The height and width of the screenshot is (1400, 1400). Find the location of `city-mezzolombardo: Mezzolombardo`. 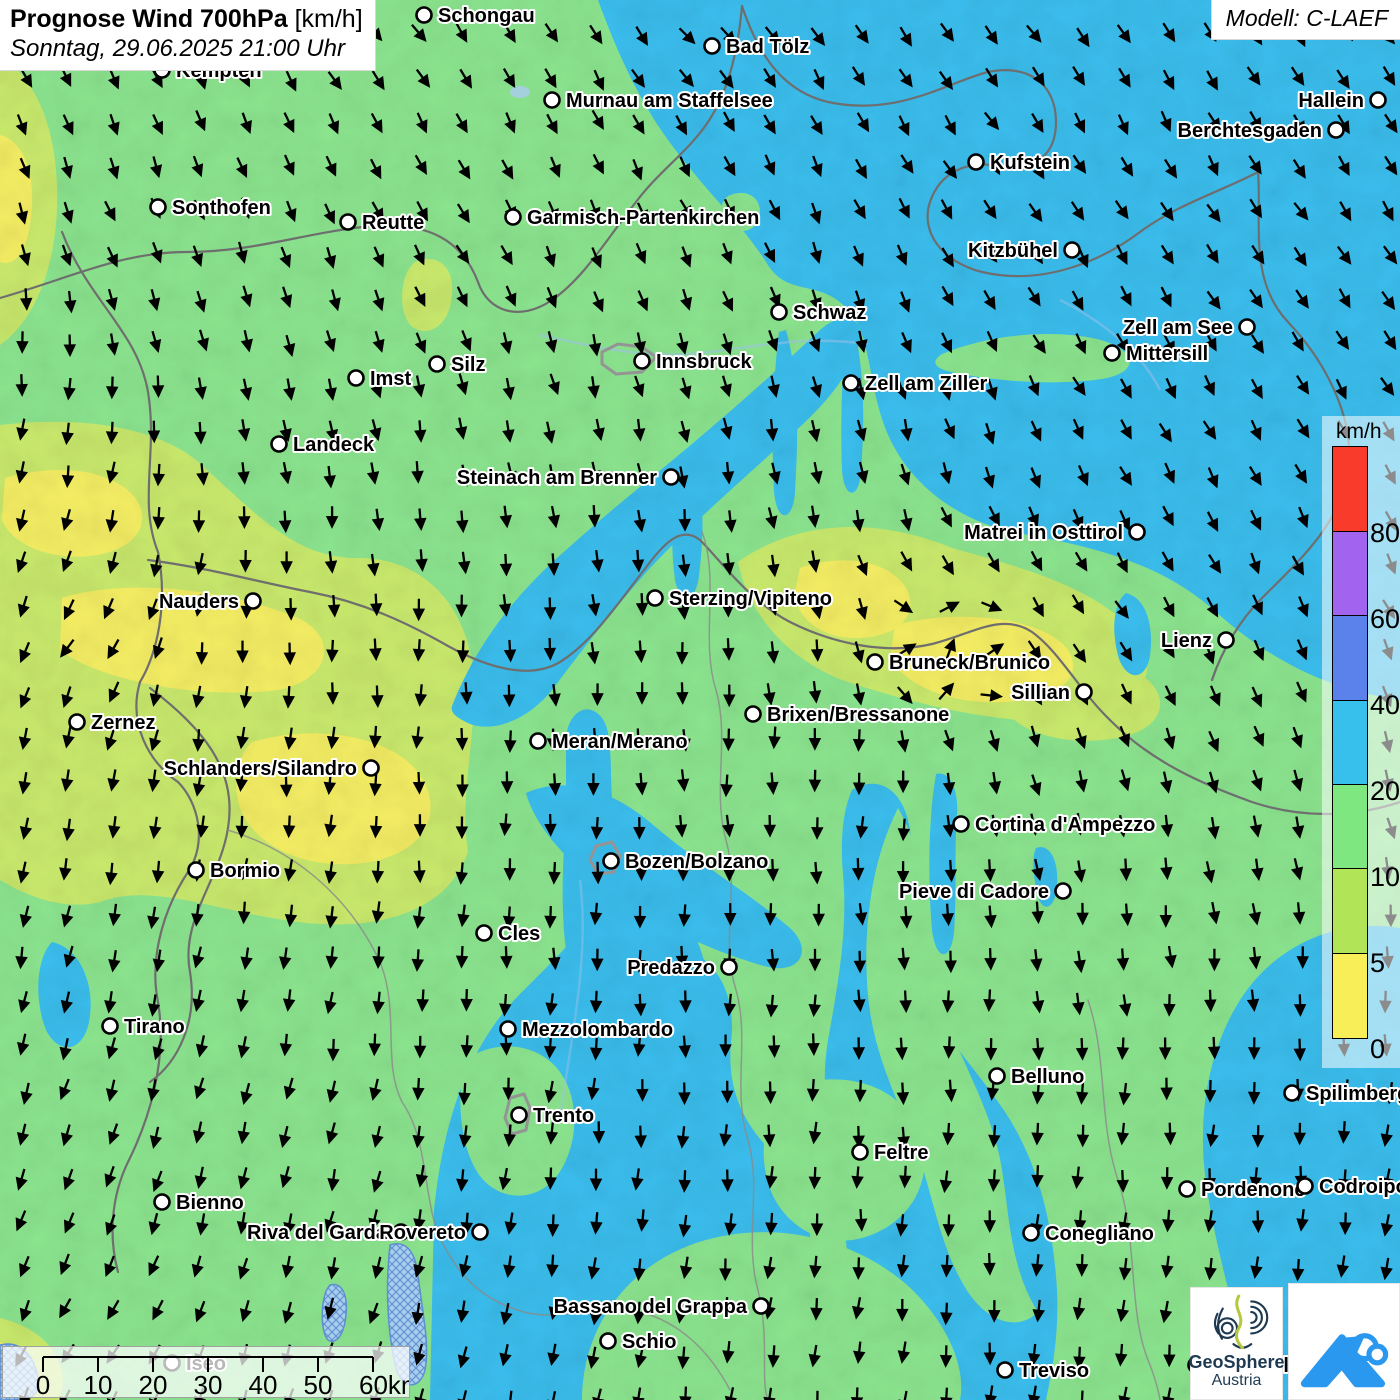

city-mezzolombardo: Mezzolombardo is located at coordinates (587, 1030).